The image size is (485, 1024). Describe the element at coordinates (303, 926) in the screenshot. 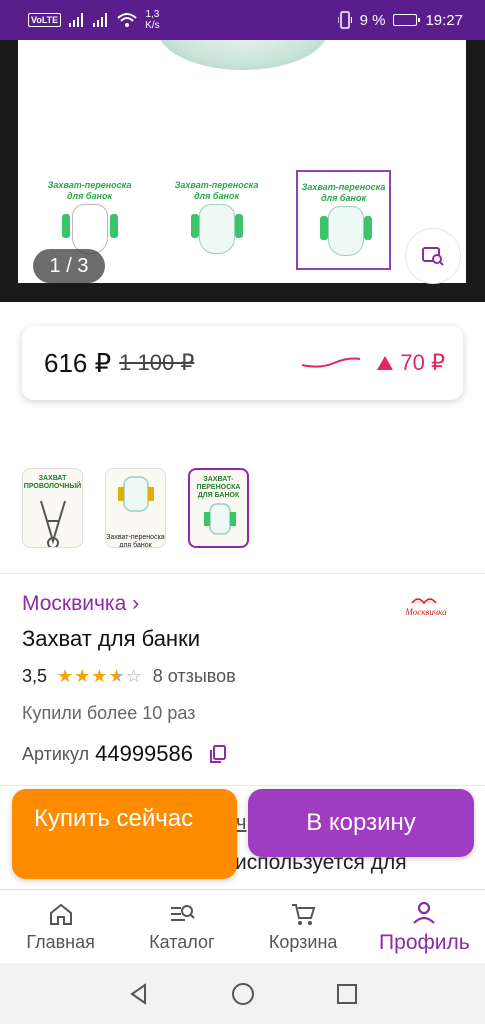

I see `nav-cart: Корзина` at that location.